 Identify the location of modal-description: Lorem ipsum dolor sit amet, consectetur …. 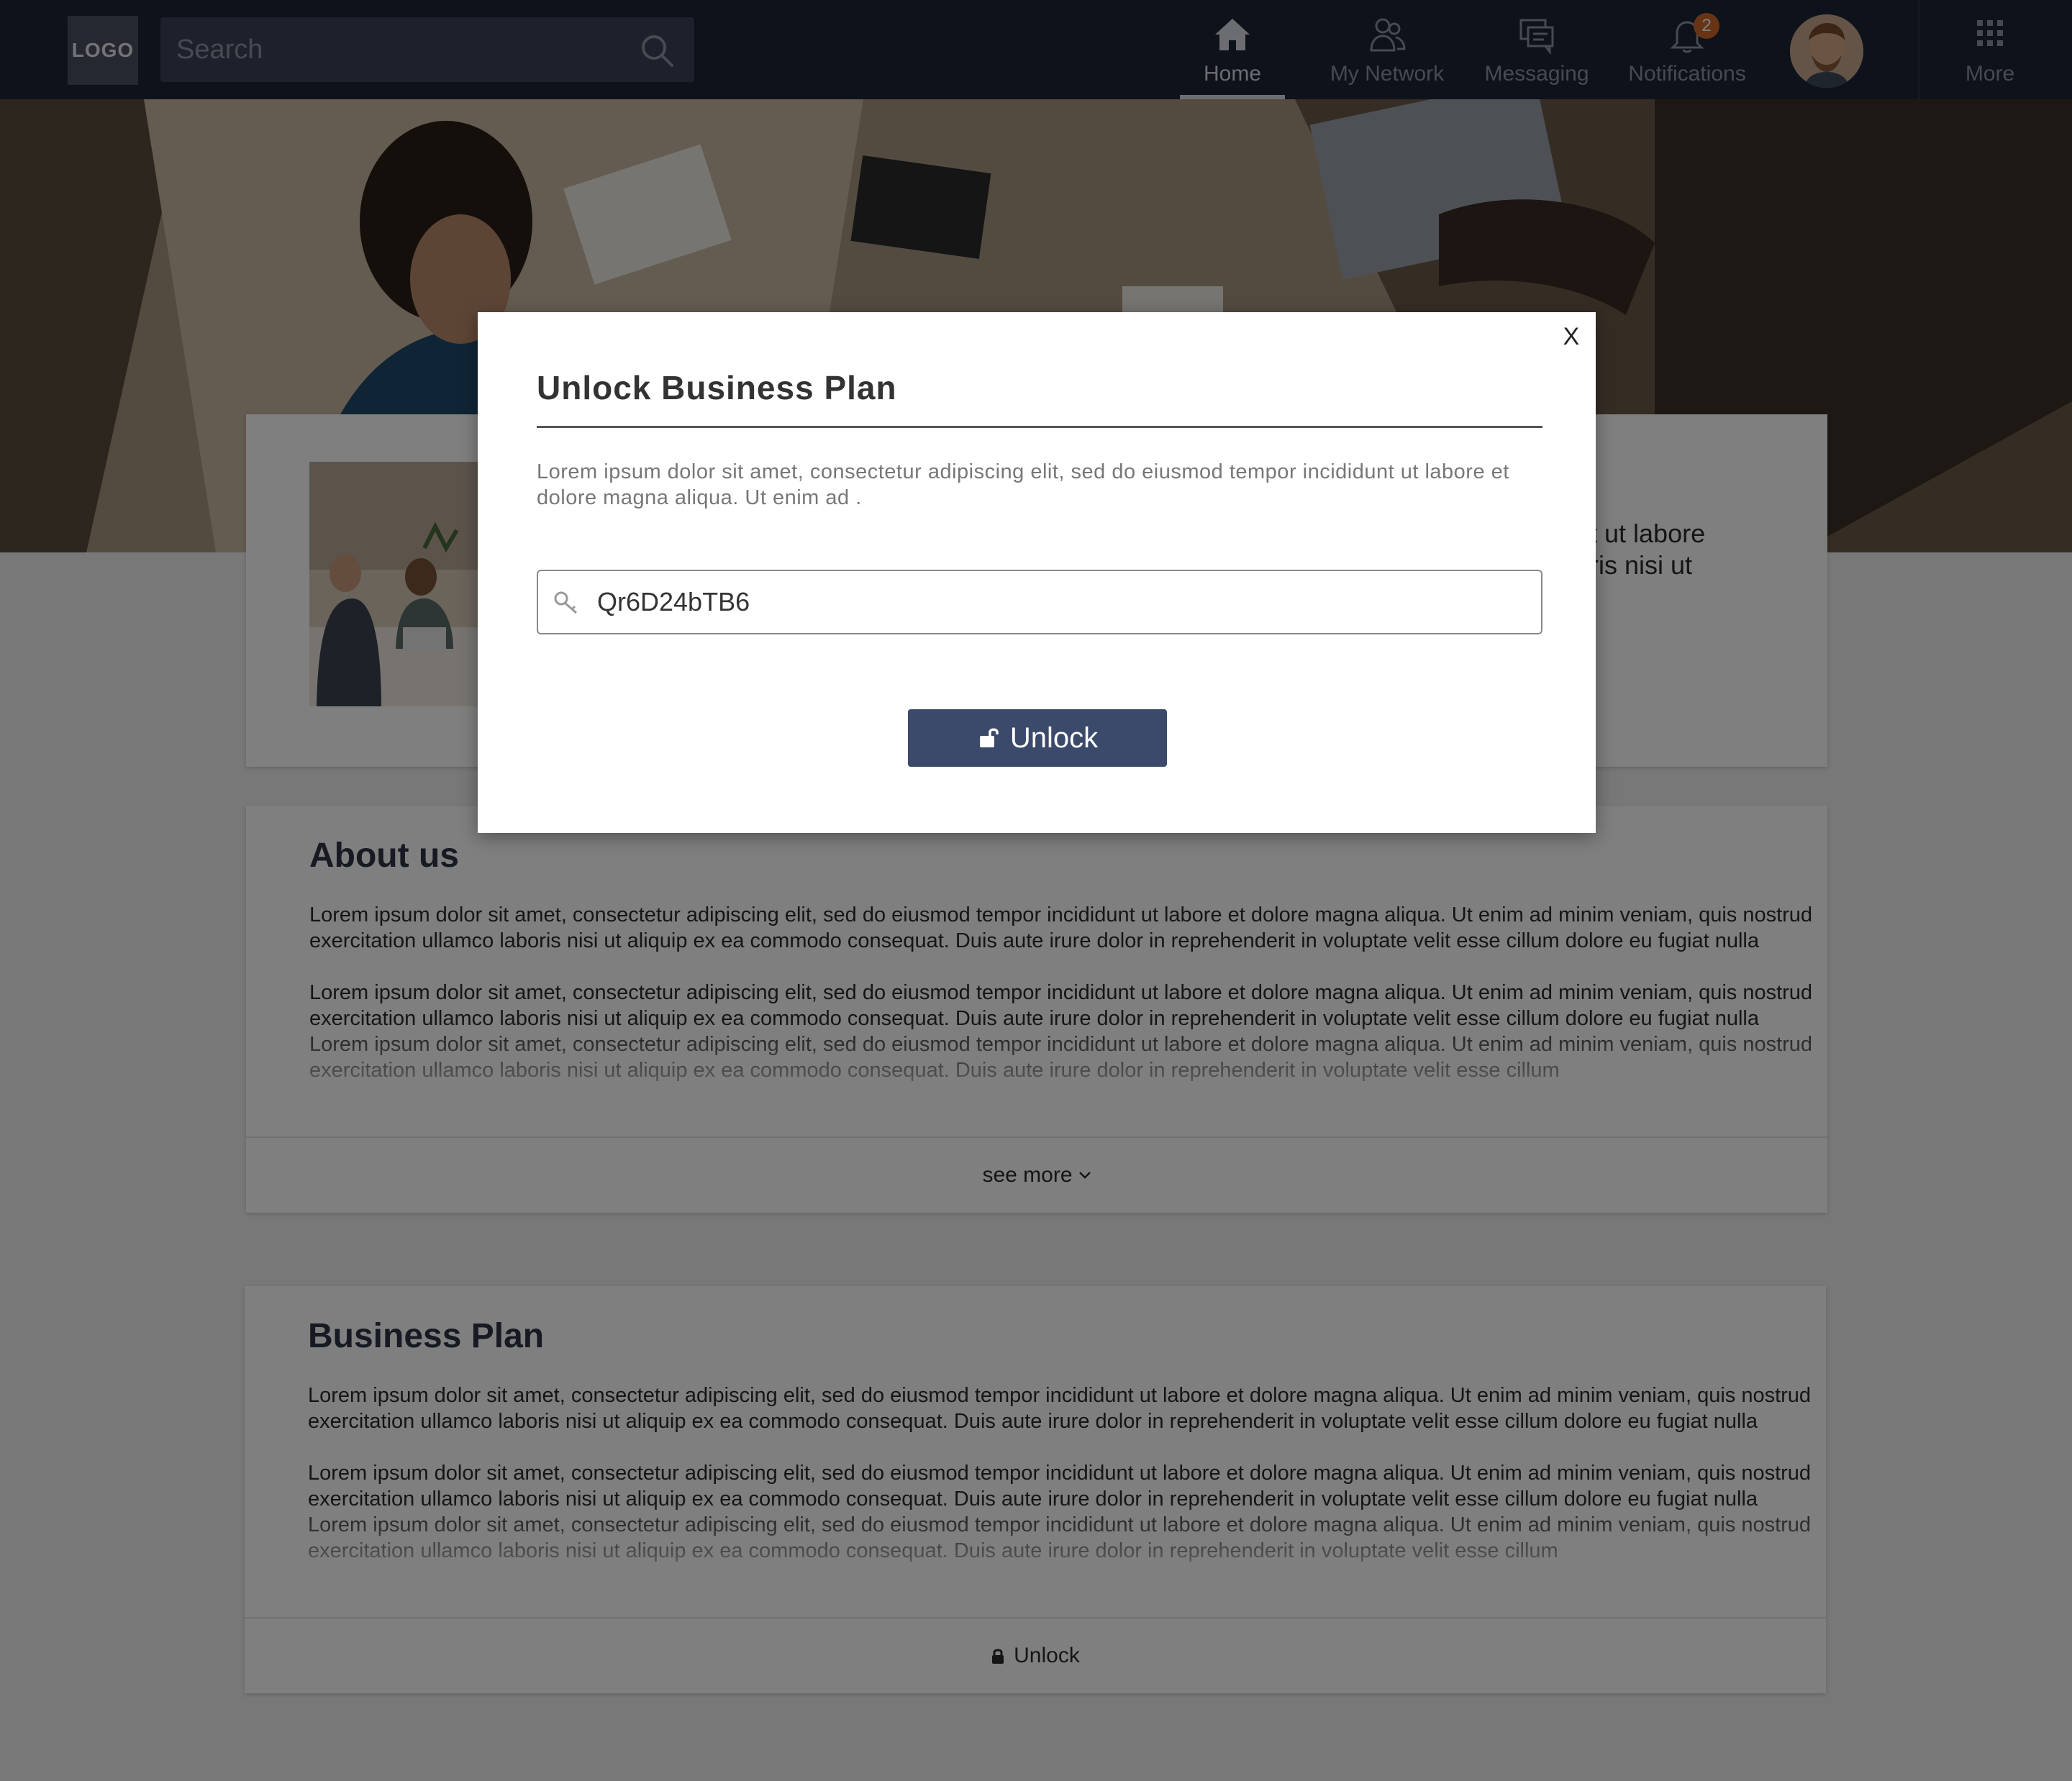
(1023, 484).